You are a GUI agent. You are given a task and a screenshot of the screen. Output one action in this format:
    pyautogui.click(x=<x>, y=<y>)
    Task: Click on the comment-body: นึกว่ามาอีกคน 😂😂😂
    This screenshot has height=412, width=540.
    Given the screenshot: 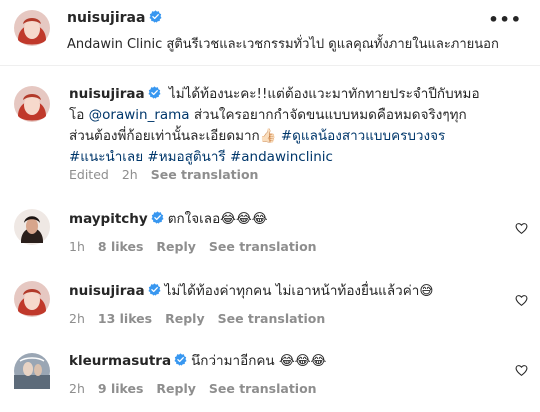 What is the action you would take?
    pyautogui.click(x=259, y=361)
    